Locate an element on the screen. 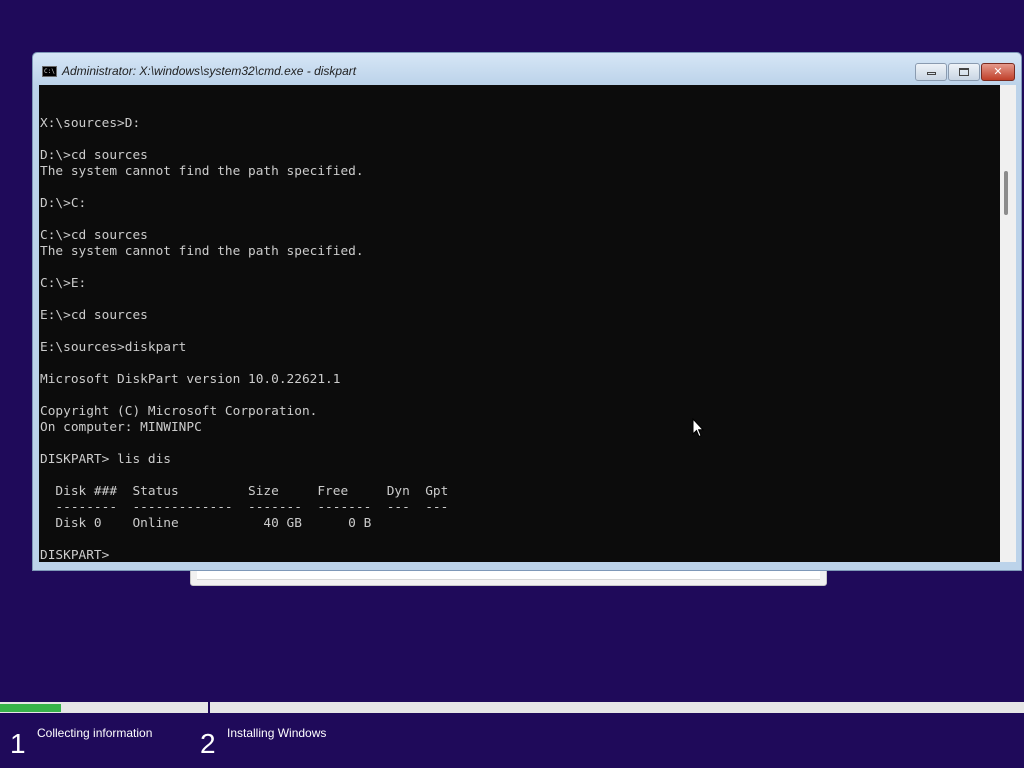 The height and width of the screenshot is (768, 1024). close-button: ✕ is located at coordinates (998, 72).